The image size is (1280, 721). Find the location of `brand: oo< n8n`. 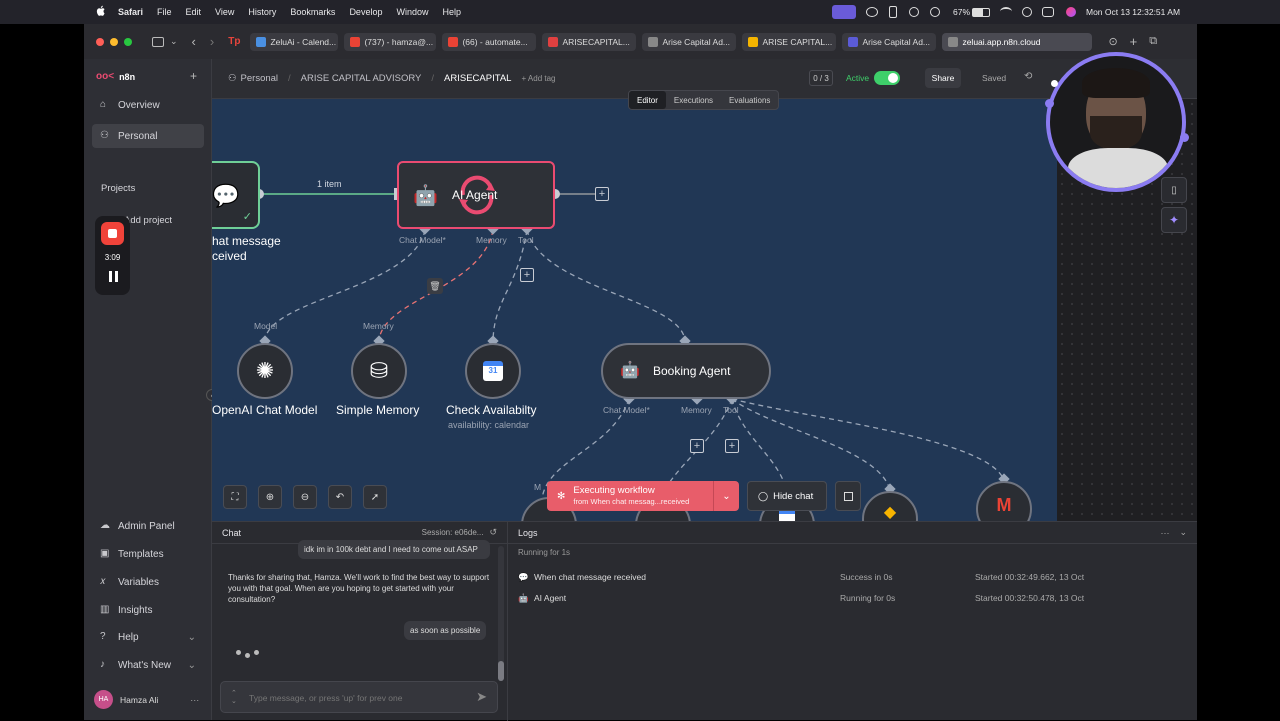

brand: oo< n8n is located at coordinates (115, 76).